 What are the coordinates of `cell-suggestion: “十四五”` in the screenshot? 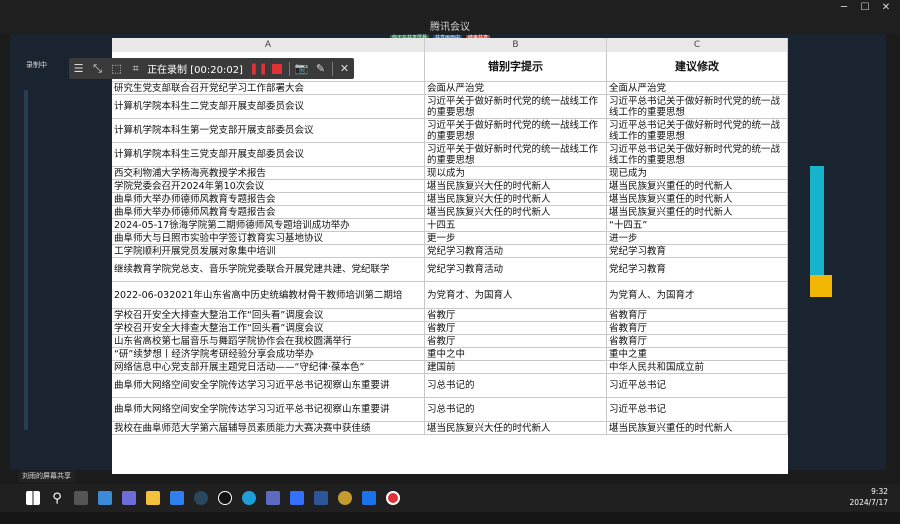 It's located at (697, 225).